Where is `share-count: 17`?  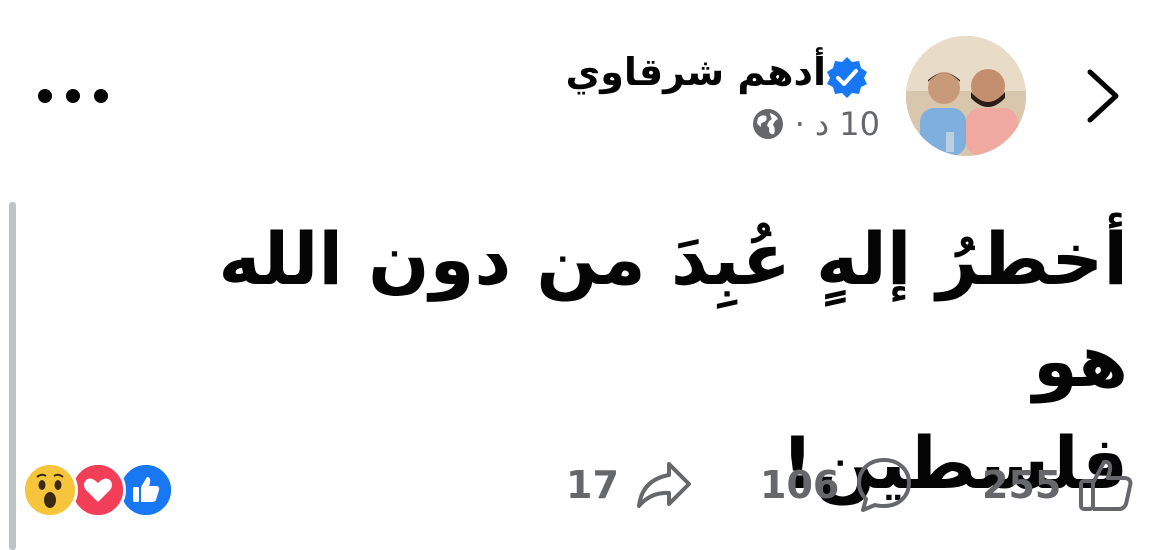 share-count: 17 is located at coordinates (592, 485).